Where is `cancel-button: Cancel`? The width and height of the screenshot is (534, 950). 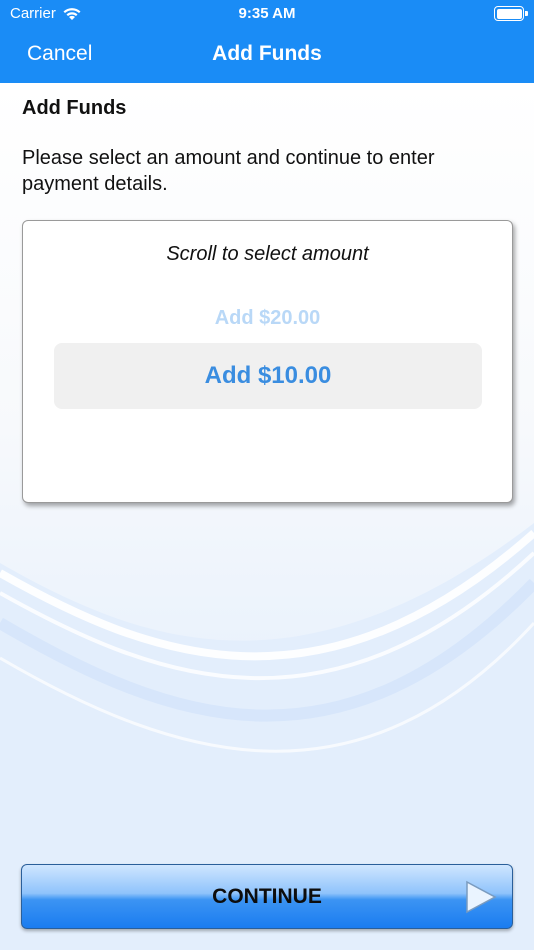
cancel-button: Cancel is located at coordinates (59, 54).